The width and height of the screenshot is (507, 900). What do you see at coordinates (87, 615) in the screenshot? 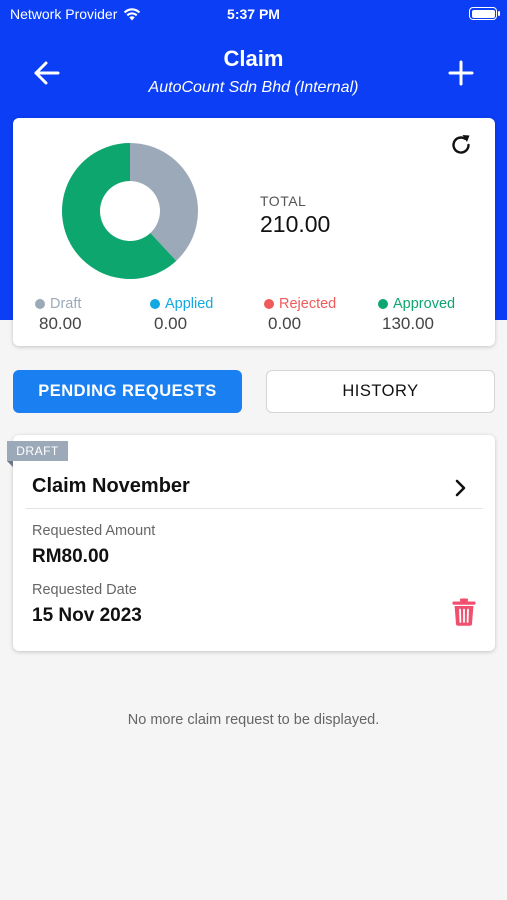
I see `requested-date-value: 15 Nov 2023` at bounding box center [87, 615].